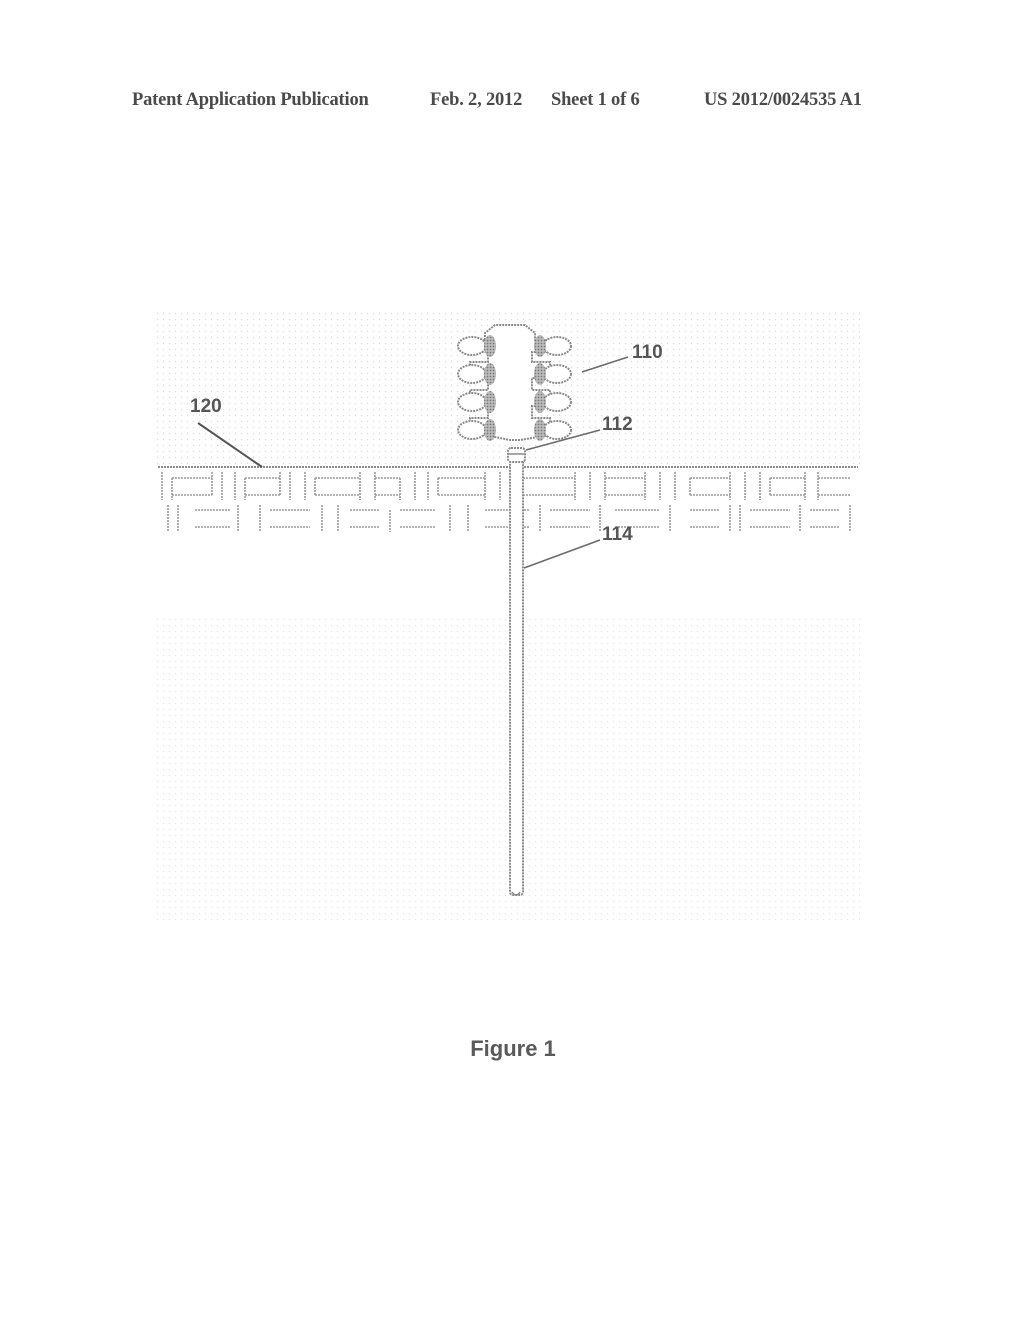  I want to click on ref-label-114: 114, so click(617, 534).